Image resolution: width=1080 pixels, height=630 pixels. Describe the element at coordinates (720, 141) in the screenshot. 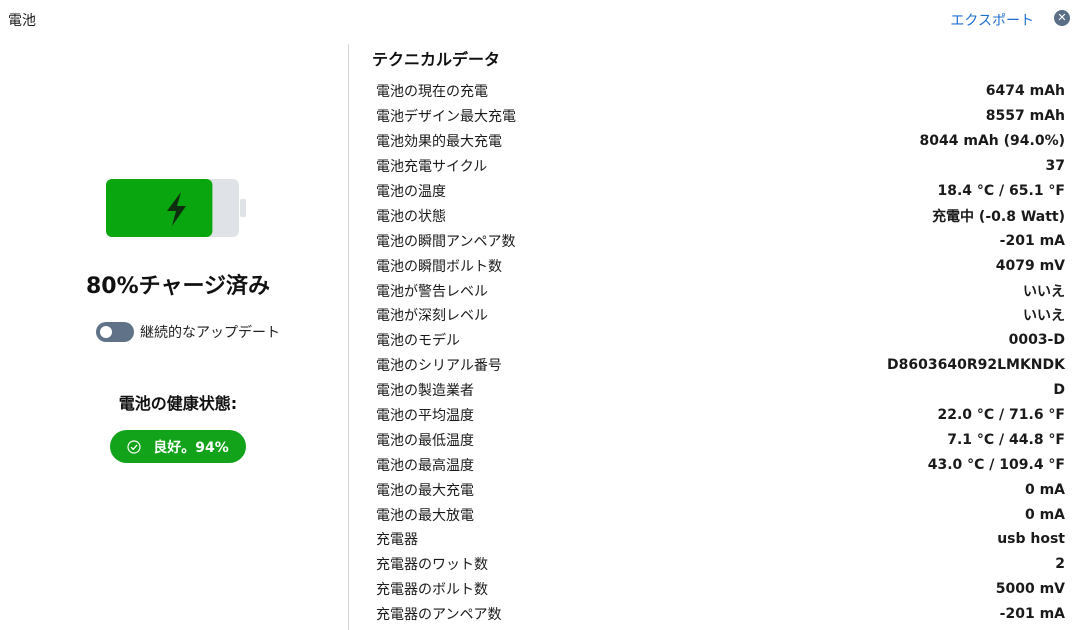

I see `table-row: 電池効果的最大充電 8044 mAh (94.0%)` at that location.